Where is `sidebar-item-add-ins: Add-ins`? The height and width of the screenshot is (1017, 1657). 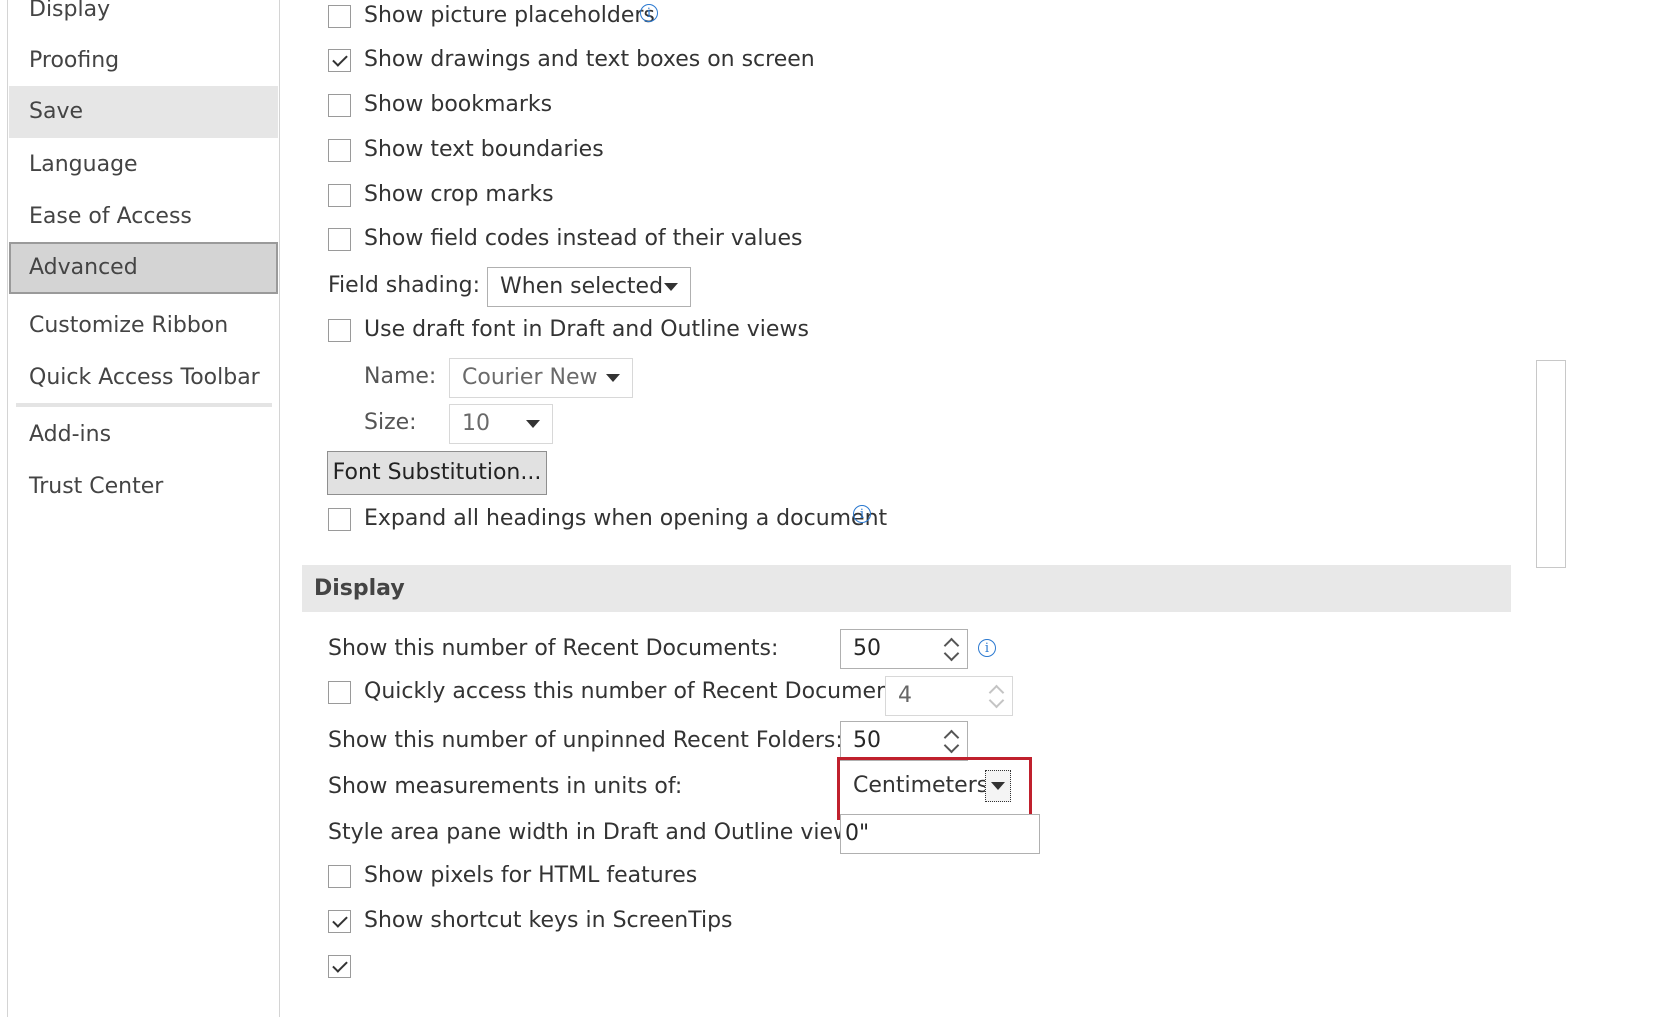 sidebar-item-add-ins: Add-ins is located at coordinates (143, 435).